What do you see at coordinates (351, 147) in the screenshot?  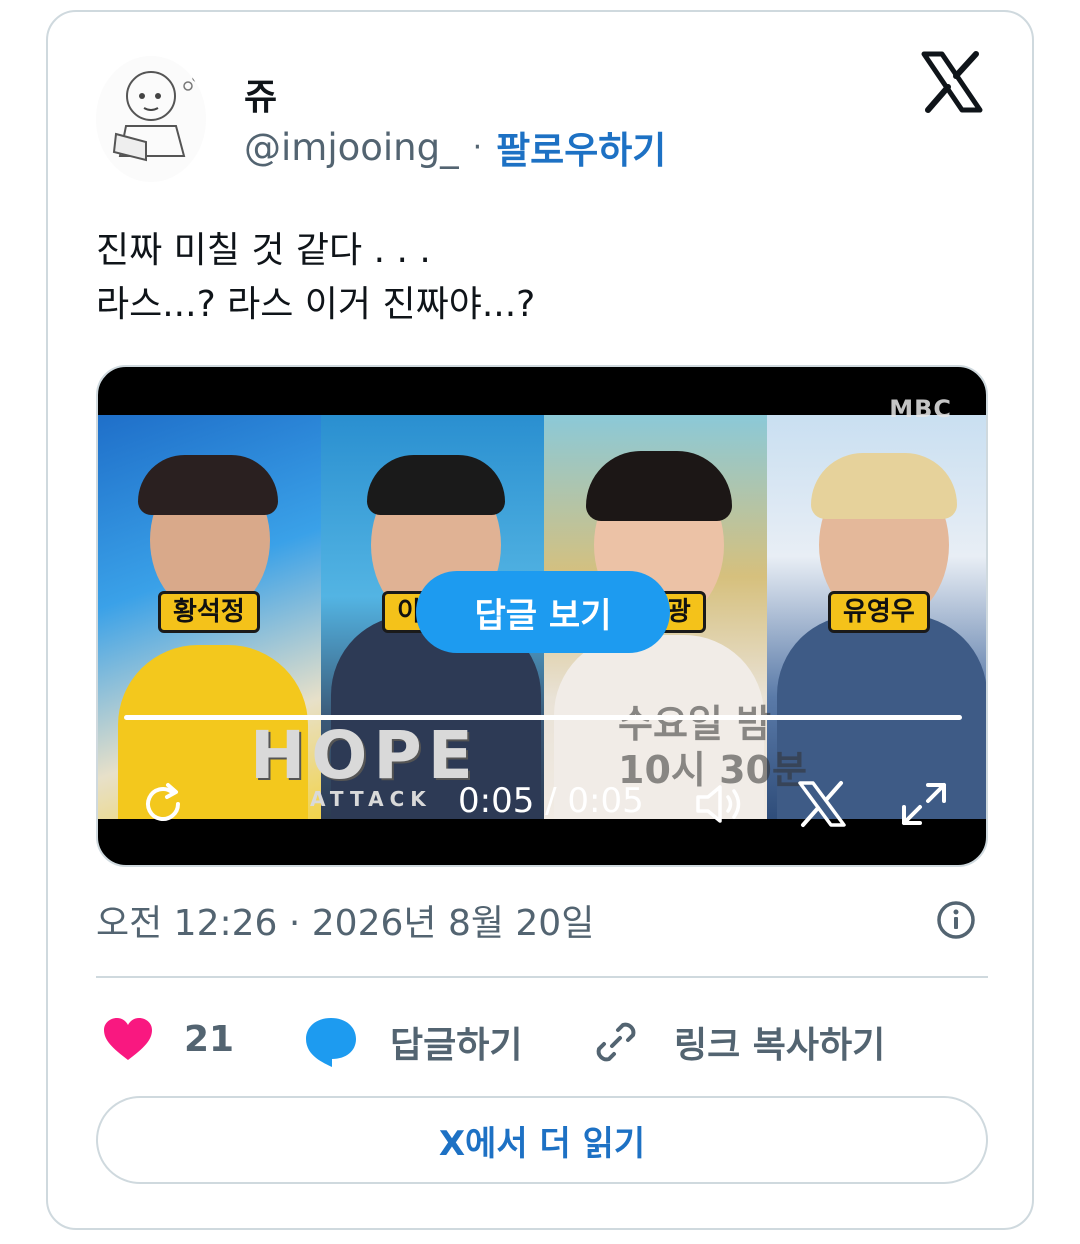 I see `user-handle: @imjooing_` at bounding box center [351, 147].